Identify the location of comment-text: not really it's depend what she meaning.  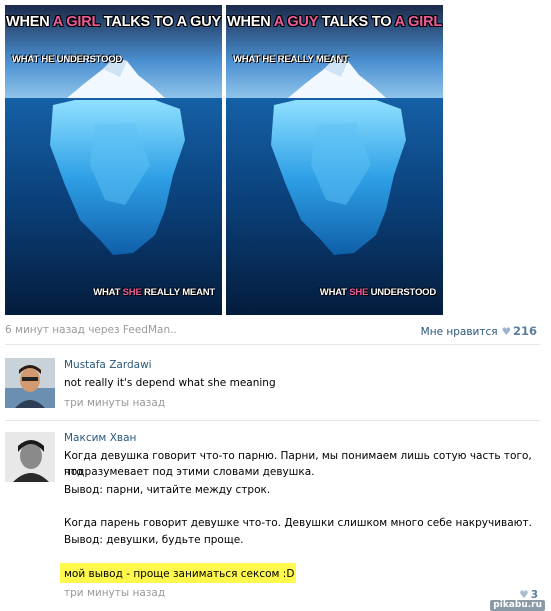
(170, 383).